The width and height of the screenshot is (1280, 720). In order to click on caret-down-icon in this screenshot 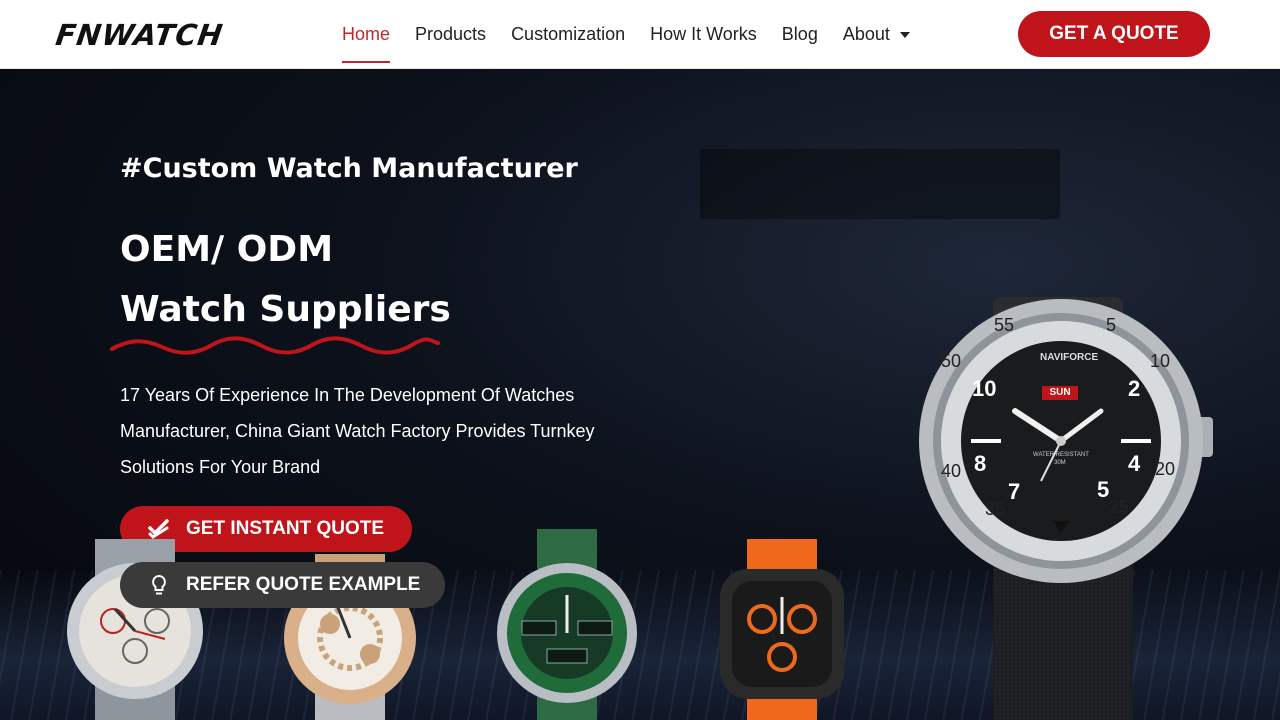, I will do `click(904, 34)`.